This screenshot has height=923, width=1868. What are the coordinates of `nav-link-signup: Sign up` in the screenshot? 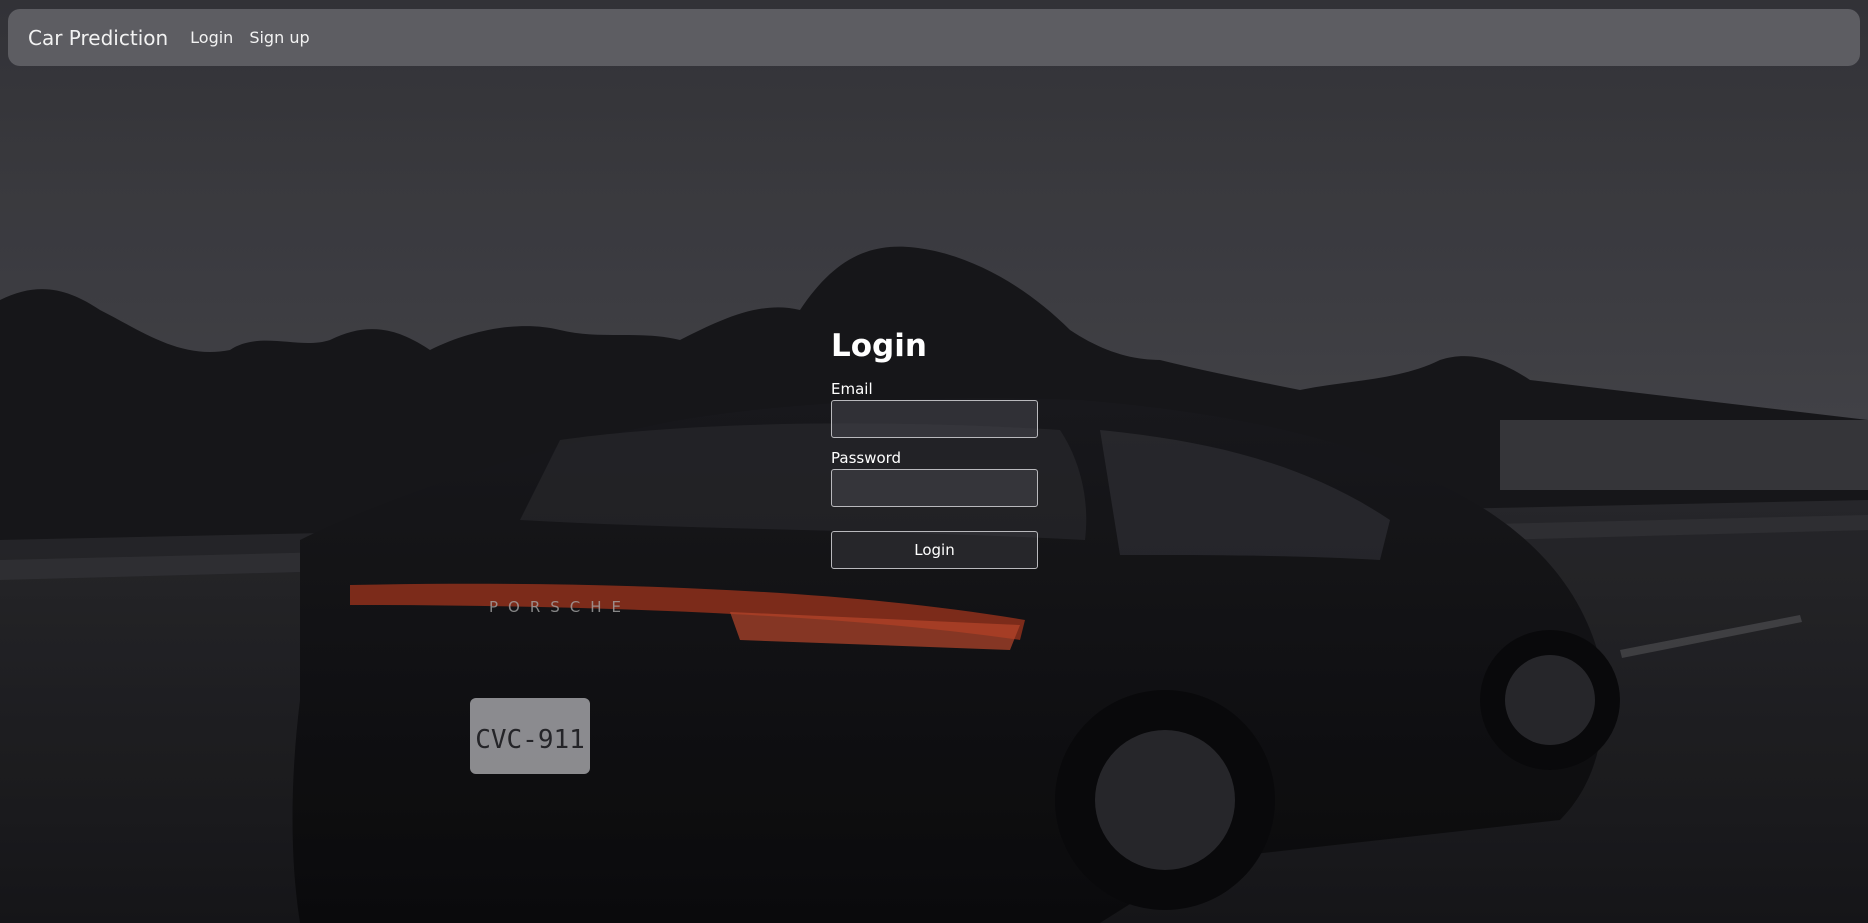 It's located at (279, 37).